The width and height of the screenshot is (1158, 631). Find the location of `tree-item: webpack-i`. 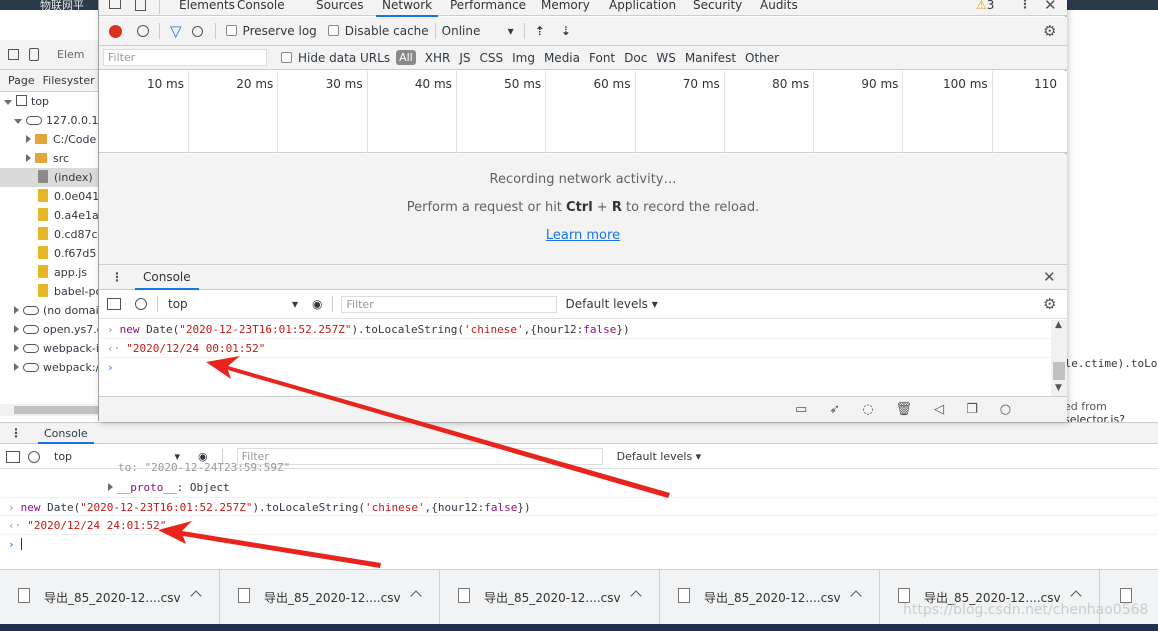

tree-item: webpack-i is located at coordinates (49, 348).